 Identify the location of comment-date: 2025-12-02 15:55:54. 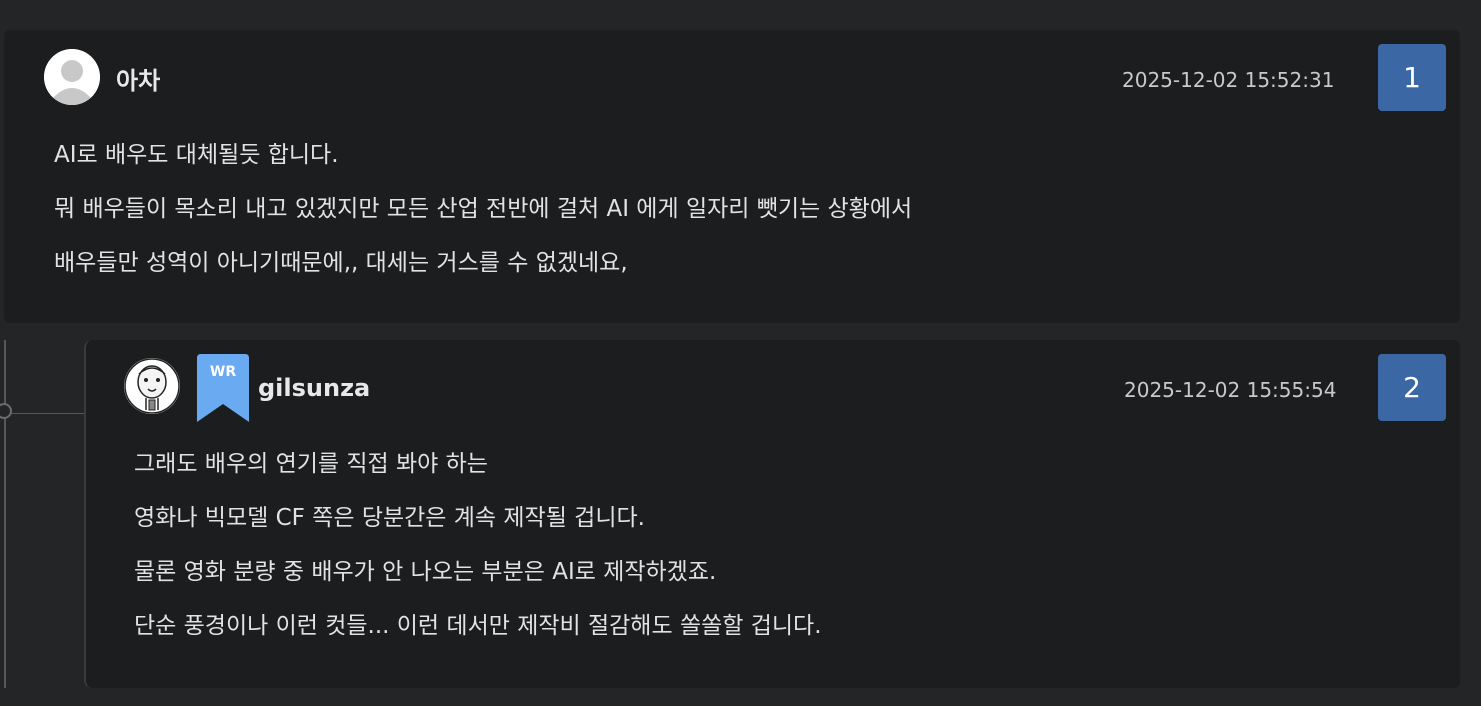
(1230, 390).